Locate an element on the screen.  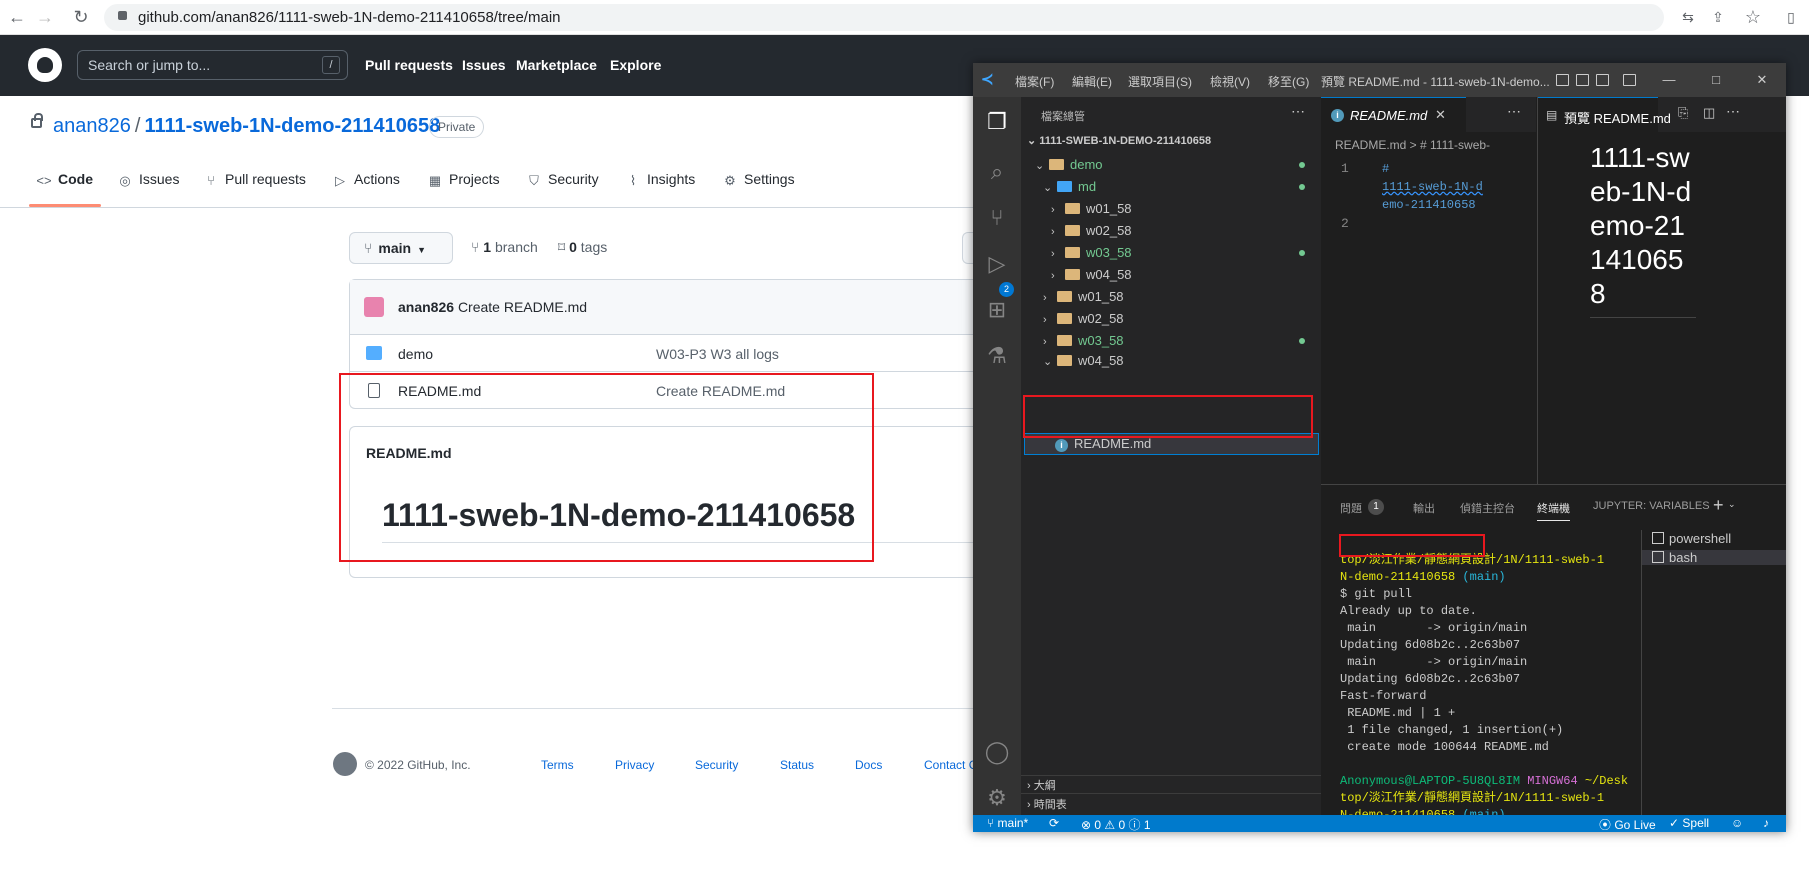
run-debug-icon: ▷ is located at coordinates (997, 264).